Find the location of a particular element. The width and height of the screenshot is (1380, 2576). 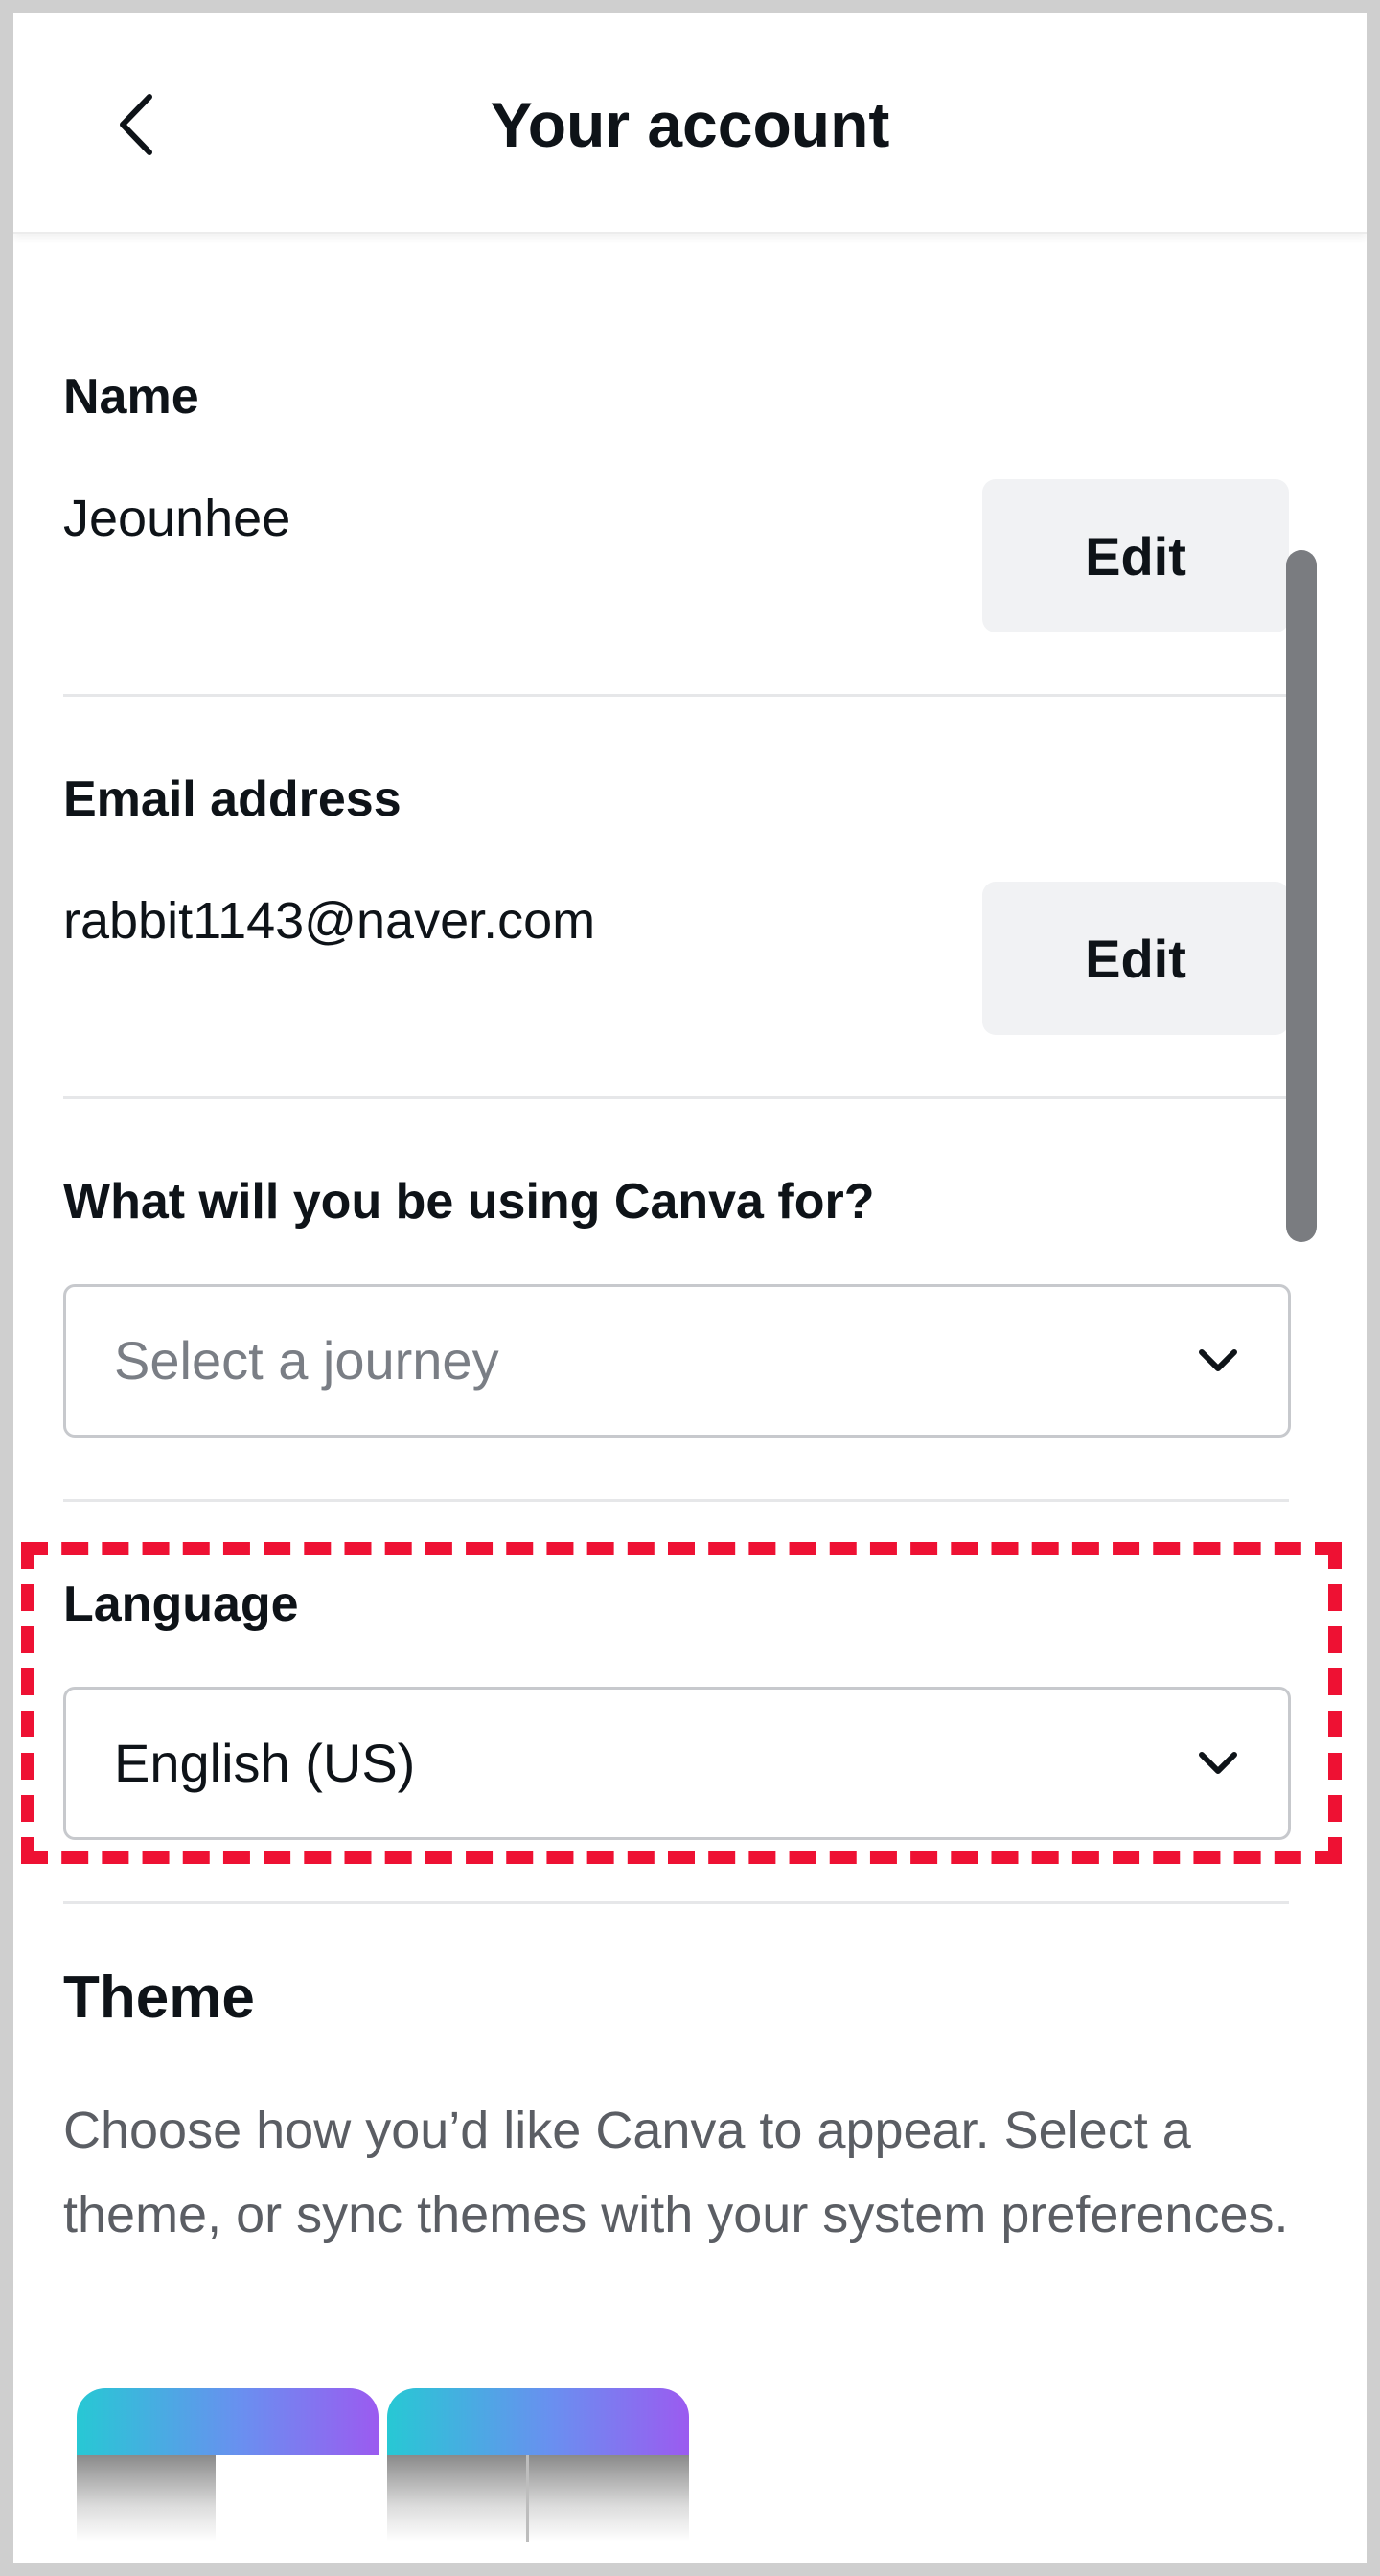

theme-option-light is located at coordinates (228, 2465).